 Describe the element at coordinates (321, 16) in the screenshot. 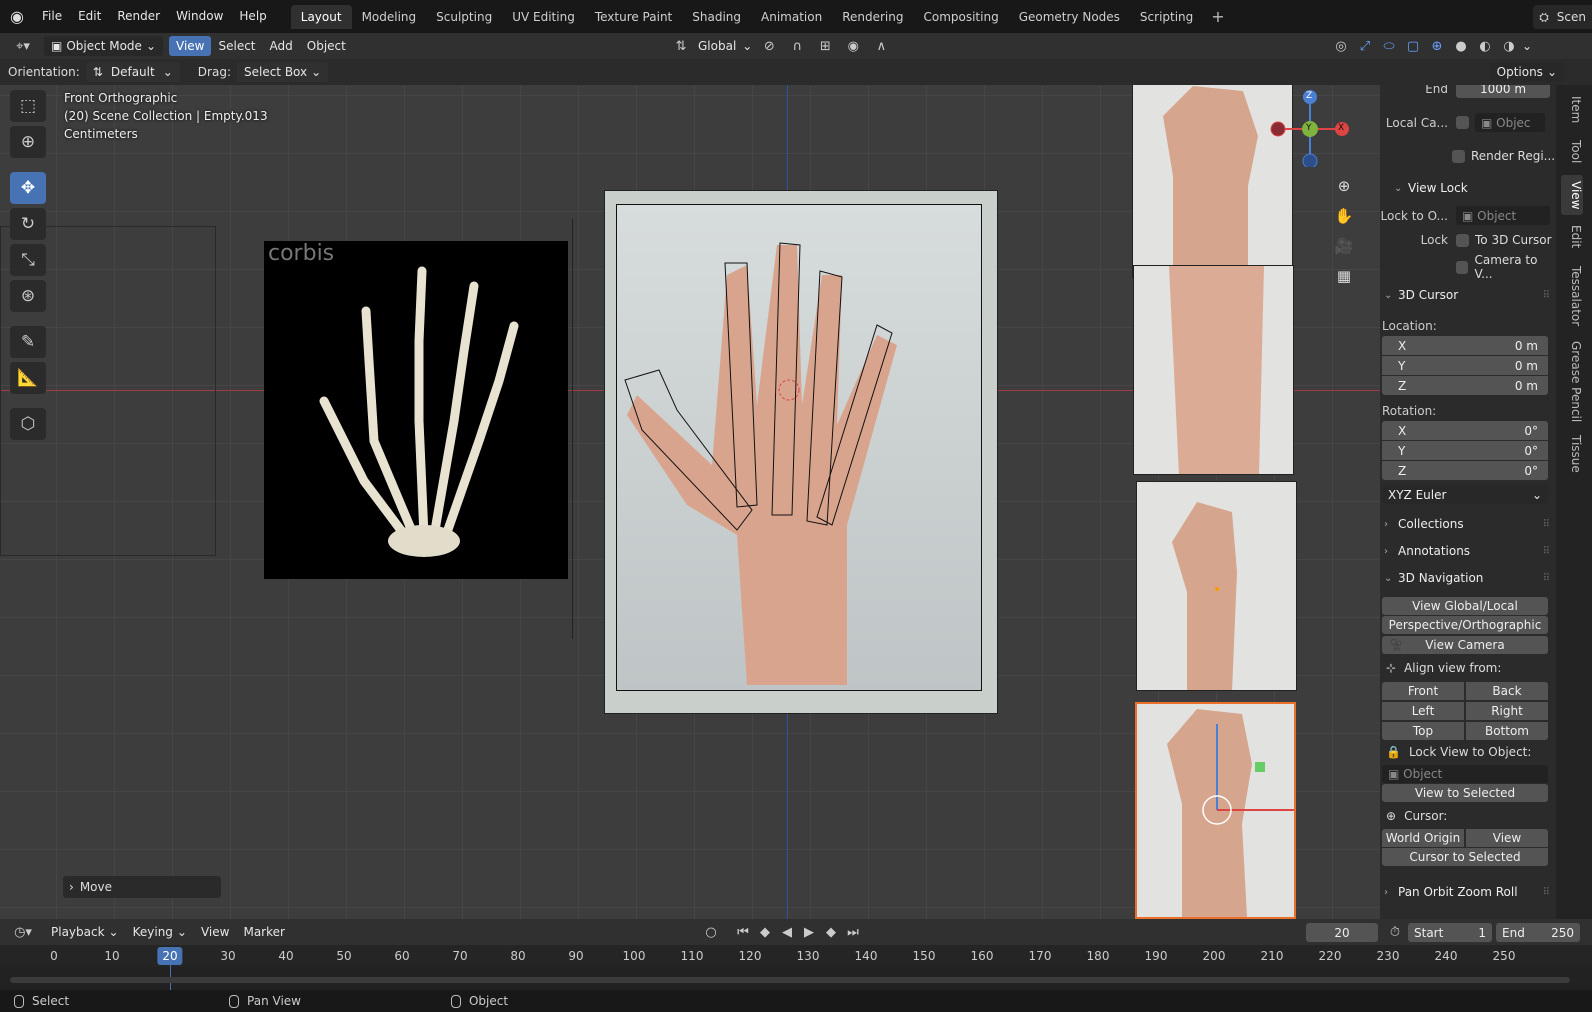

I see `tab-layout: Layout` at that location.